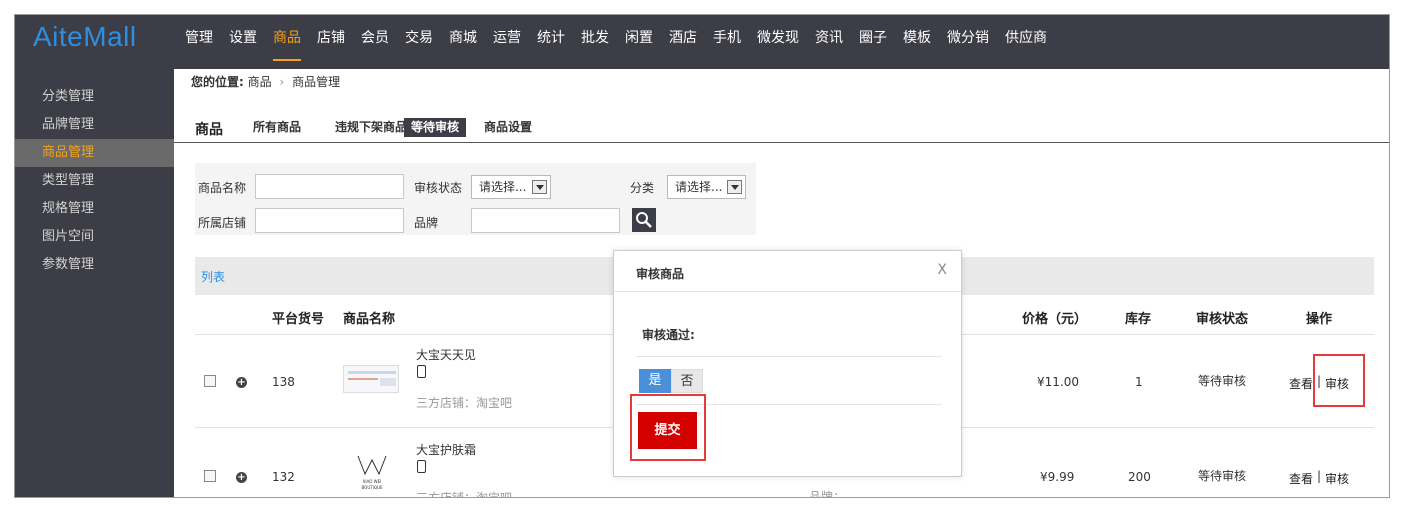 The height and width of the screenshot is (513, 1404). Describe the element at coordinates (829, 42) in the screenshot. I see `nav-item-news: 资讯` at that location.